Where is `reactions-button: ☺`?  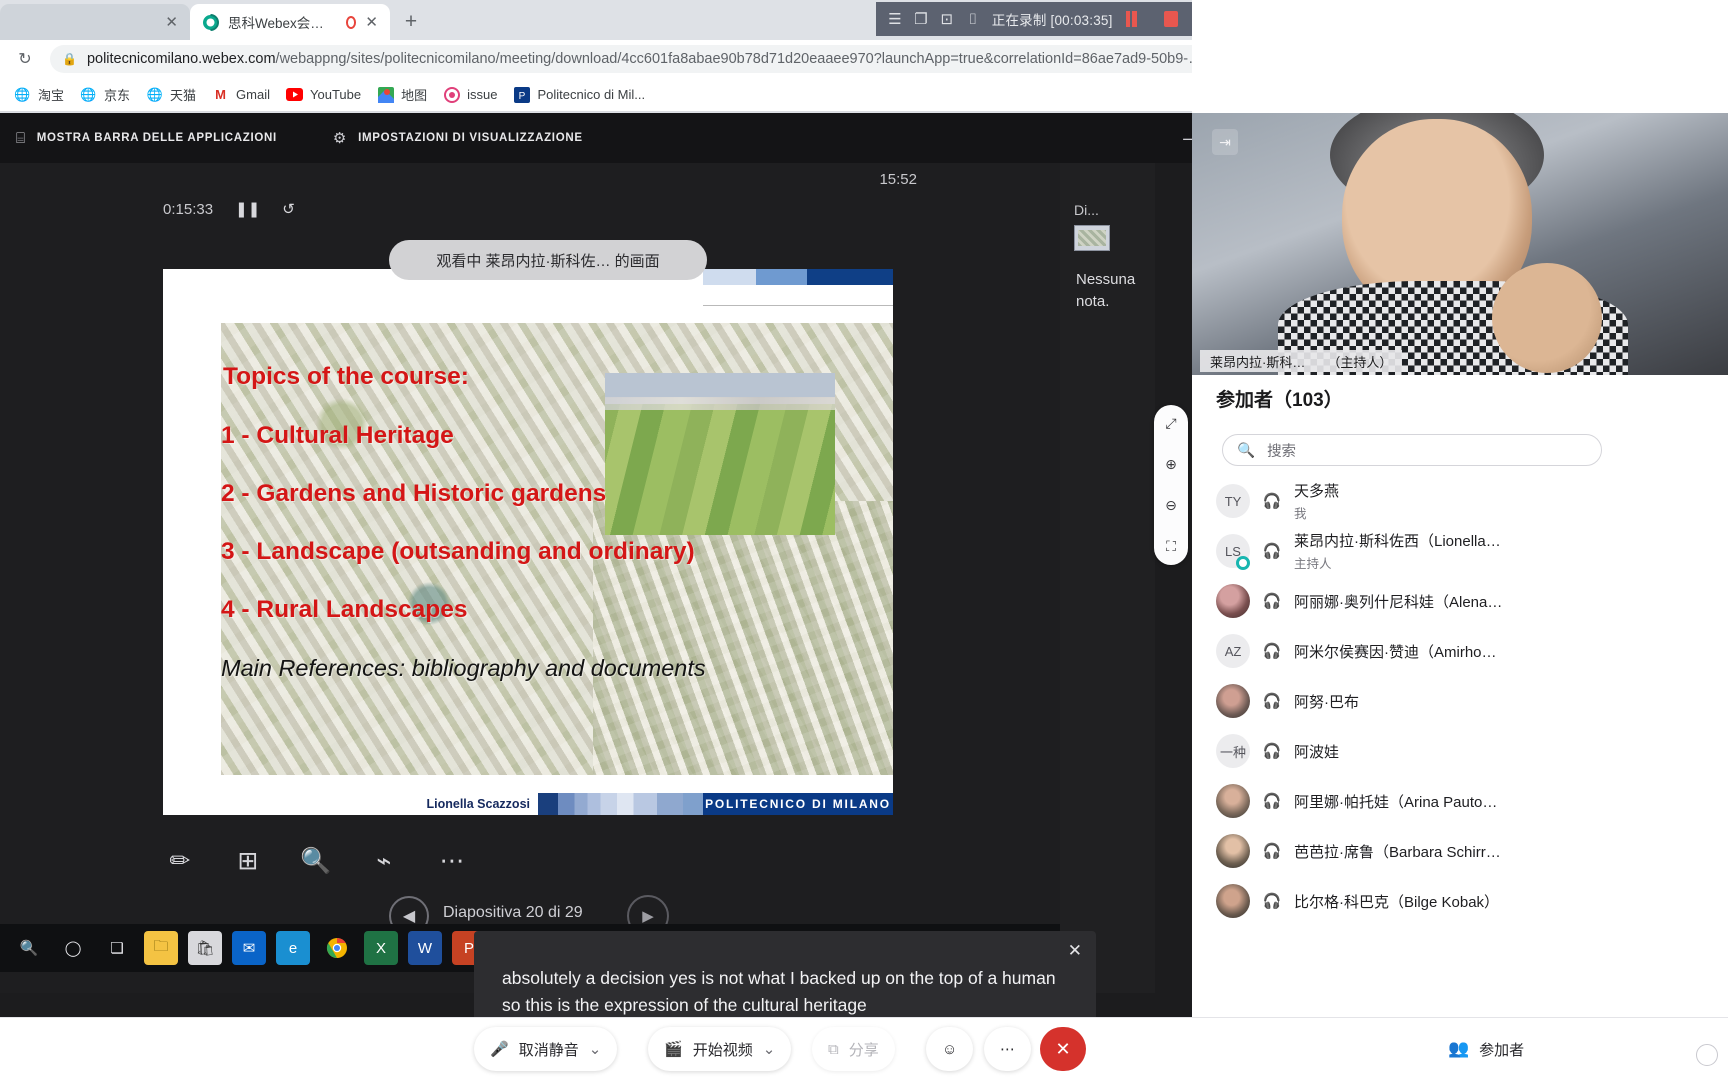 reactions-button: ☺ is located at coordinates (950, 1049).